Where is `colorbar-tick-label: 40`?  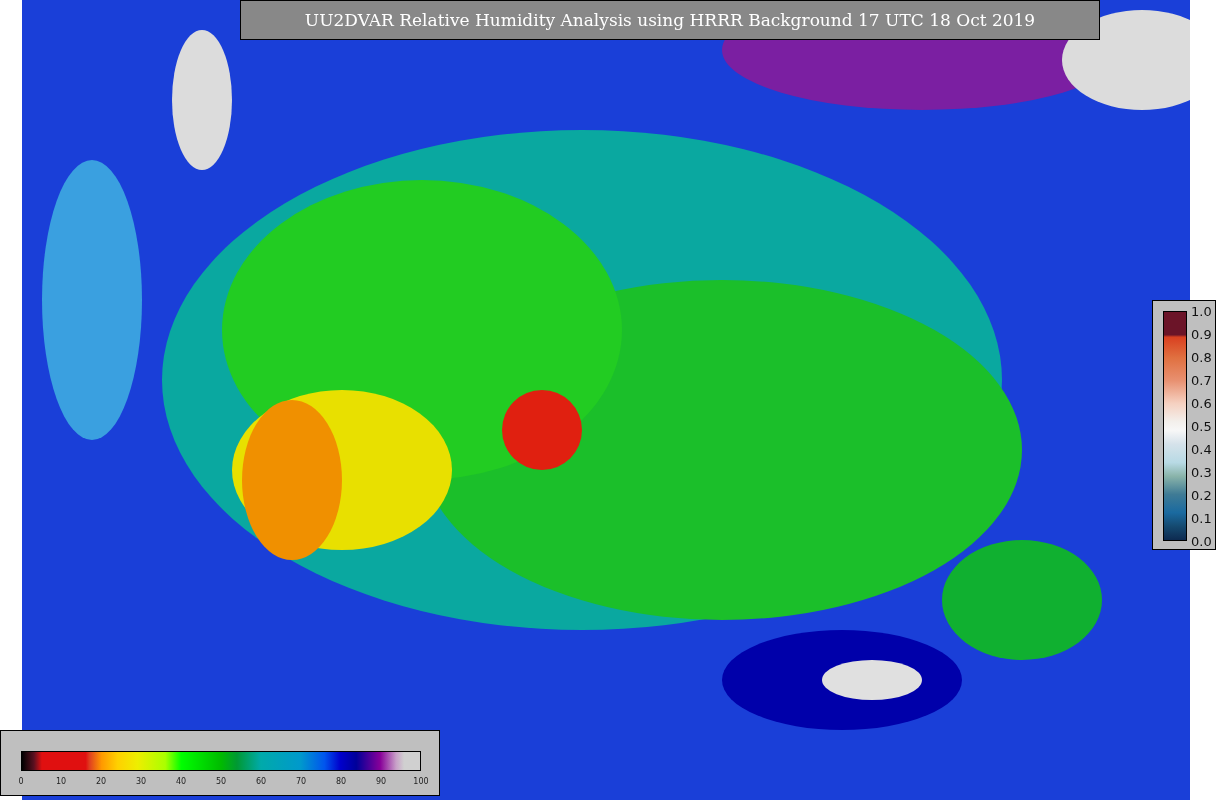 colorbar-tick-label: 40 is located at coordinates (181, 781).